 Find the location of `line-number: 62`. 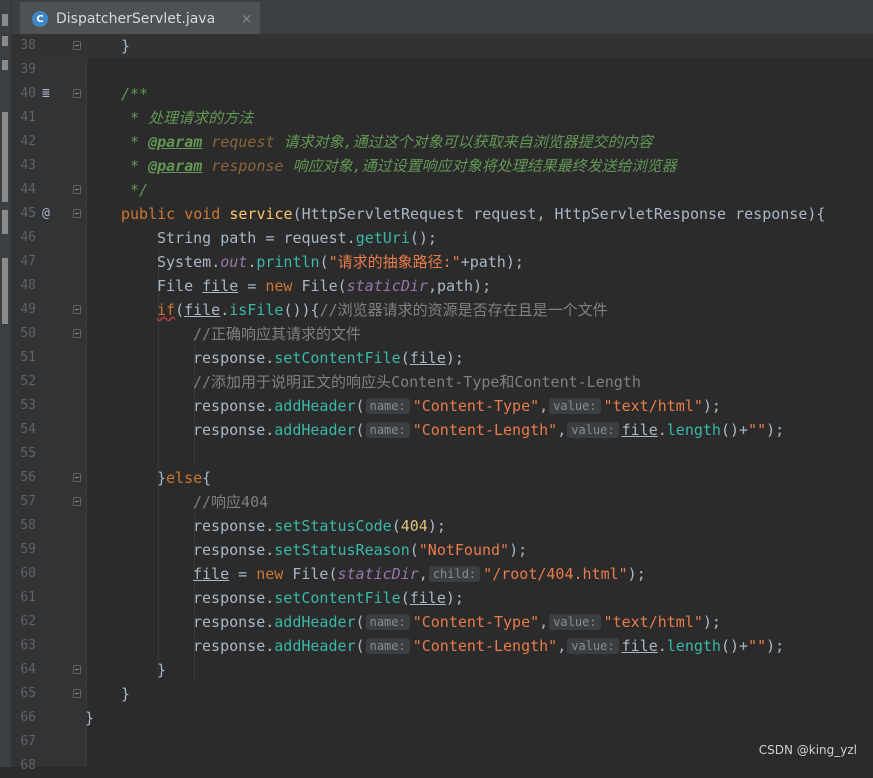

line-number: 62 is located at coordinates (28, 621).